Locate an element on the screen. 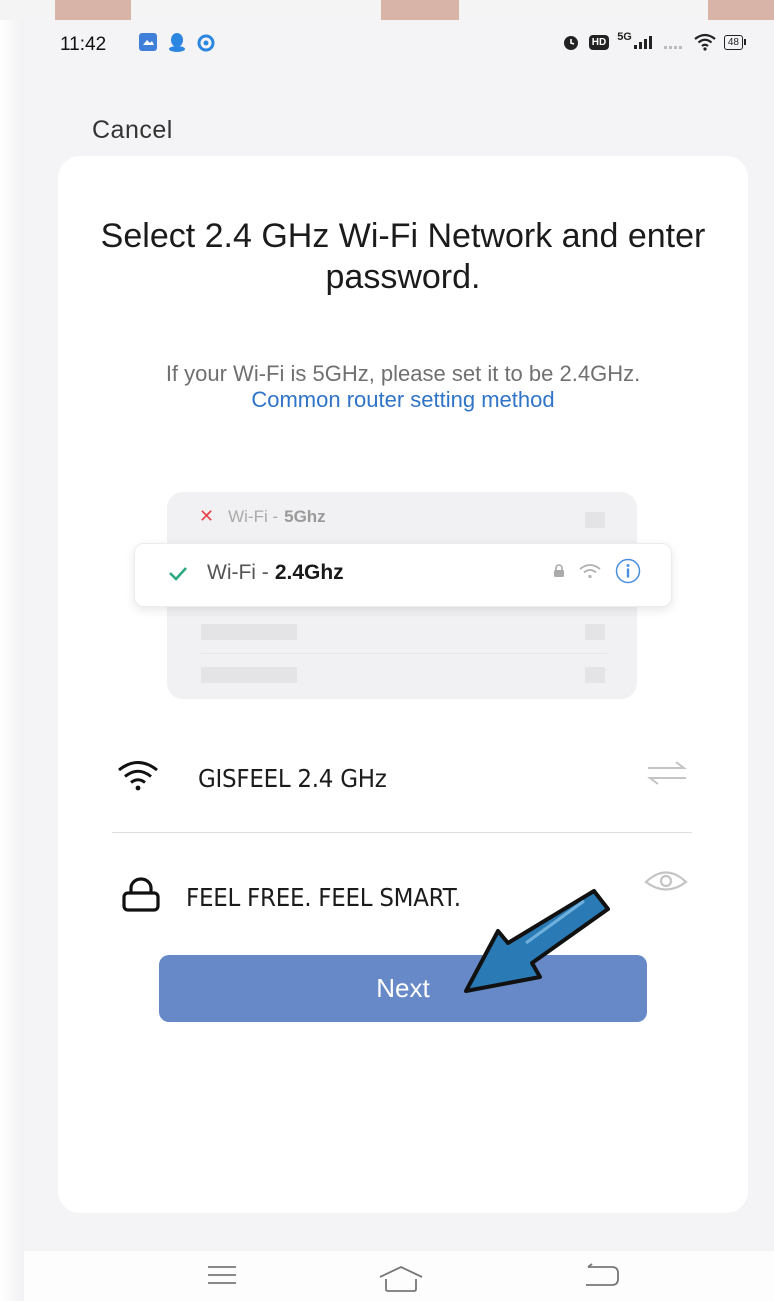  wifi-ssid-value: GISFEEL 2.4 GHz is located at coordinates (292, 778).